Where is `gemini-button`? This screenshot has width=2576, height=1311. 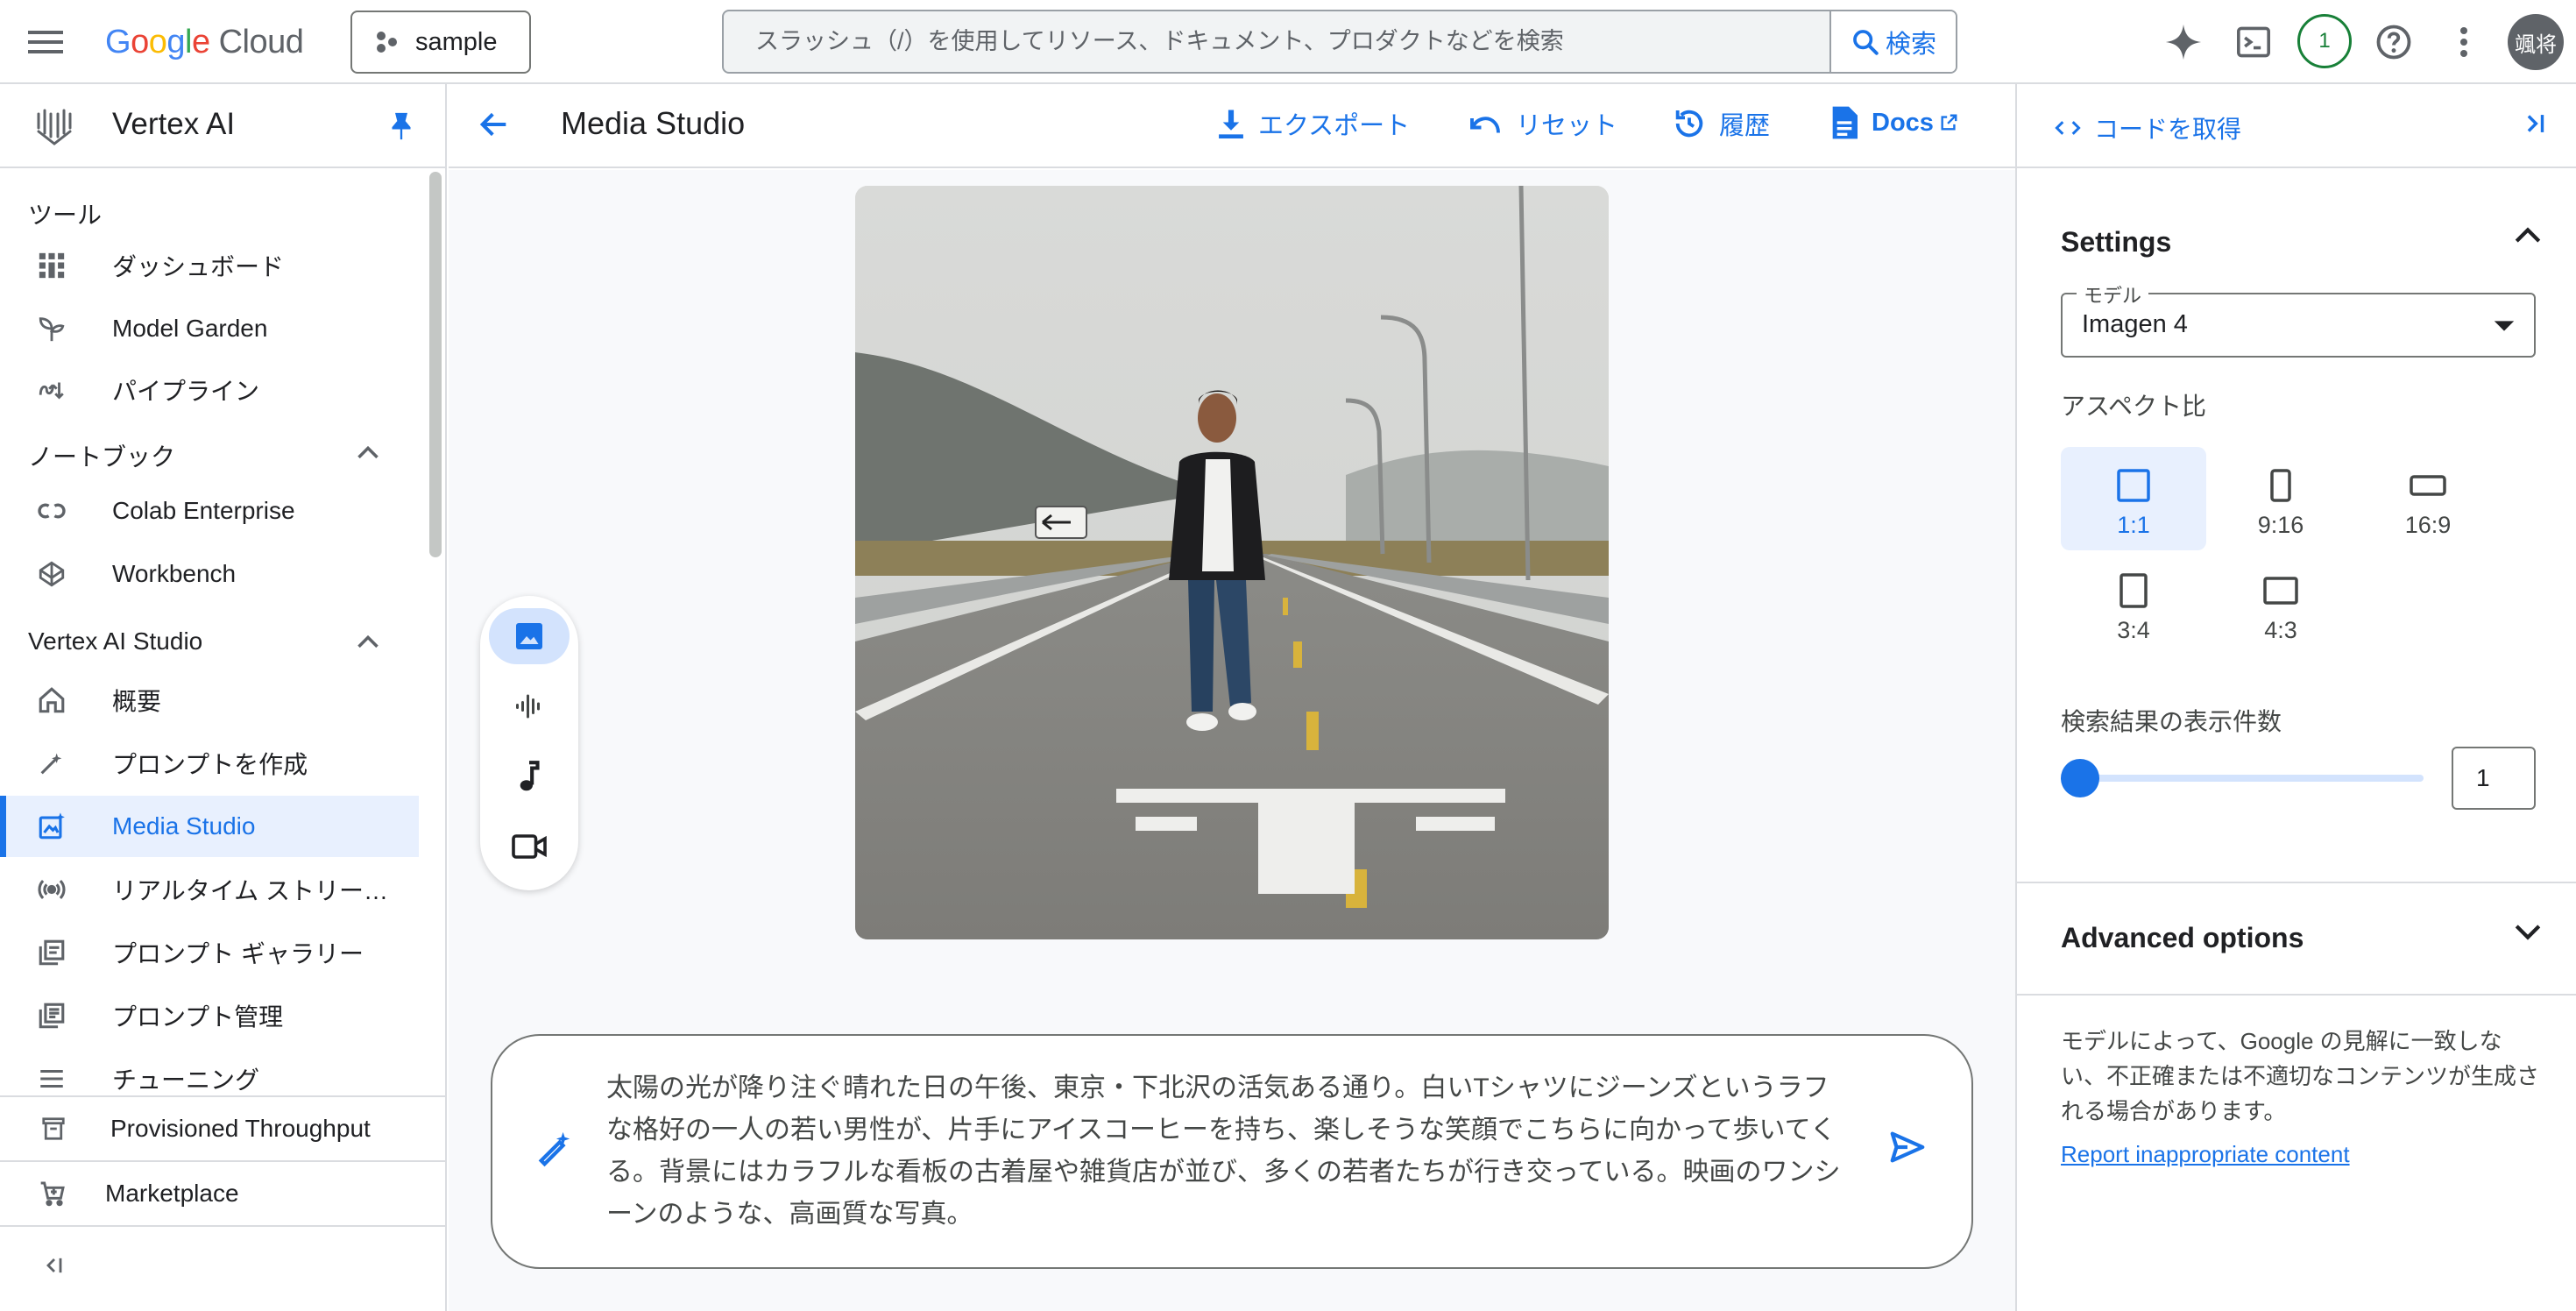
gemini-button is located at coordinates (2183, 42).